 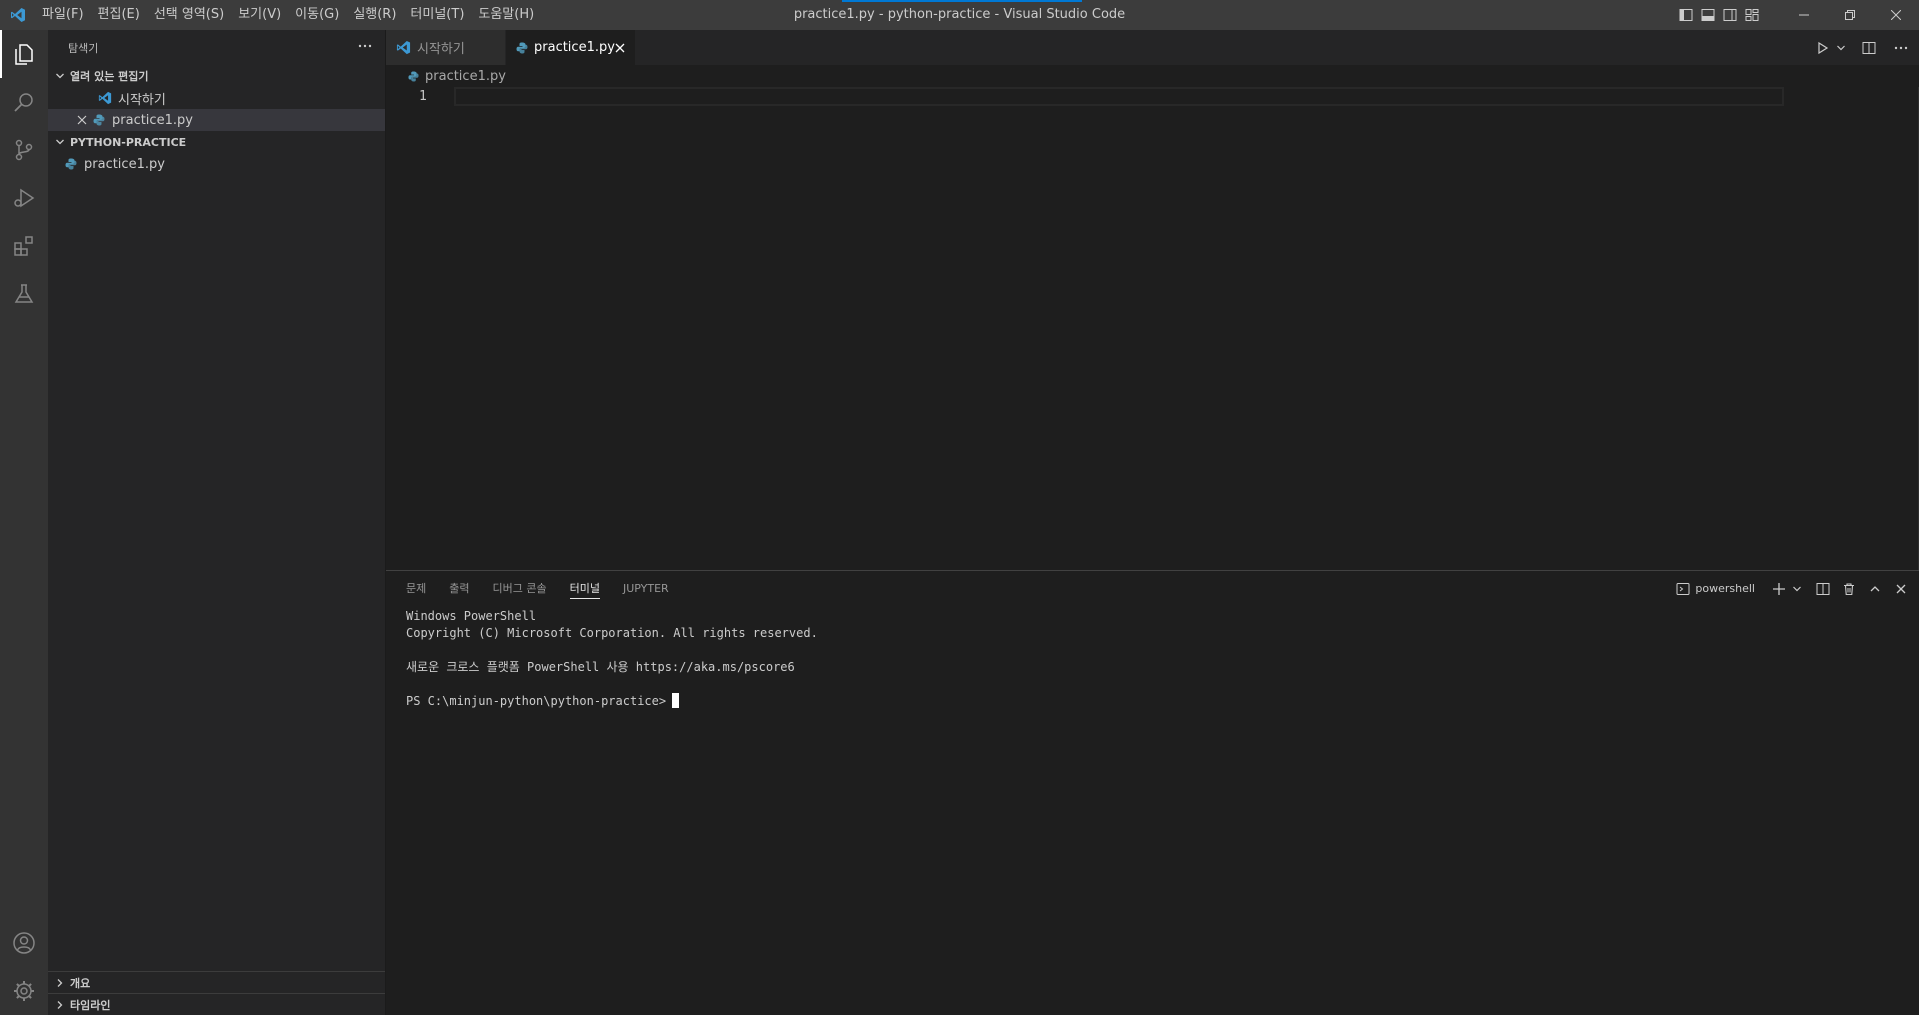 What do you see at coordinates (24, 54) in the screenshot?
I see `explorer-icon` at bounding box center [24, 54].